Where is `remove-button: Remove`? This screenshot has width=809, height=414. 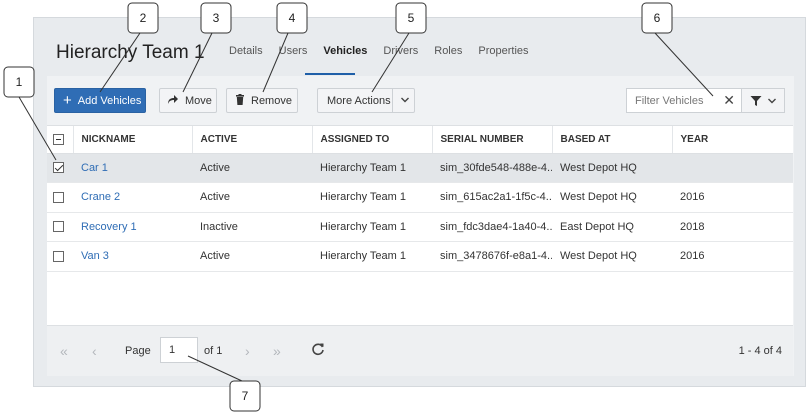
remove-button: Remove is located at coordinates (262, 100).